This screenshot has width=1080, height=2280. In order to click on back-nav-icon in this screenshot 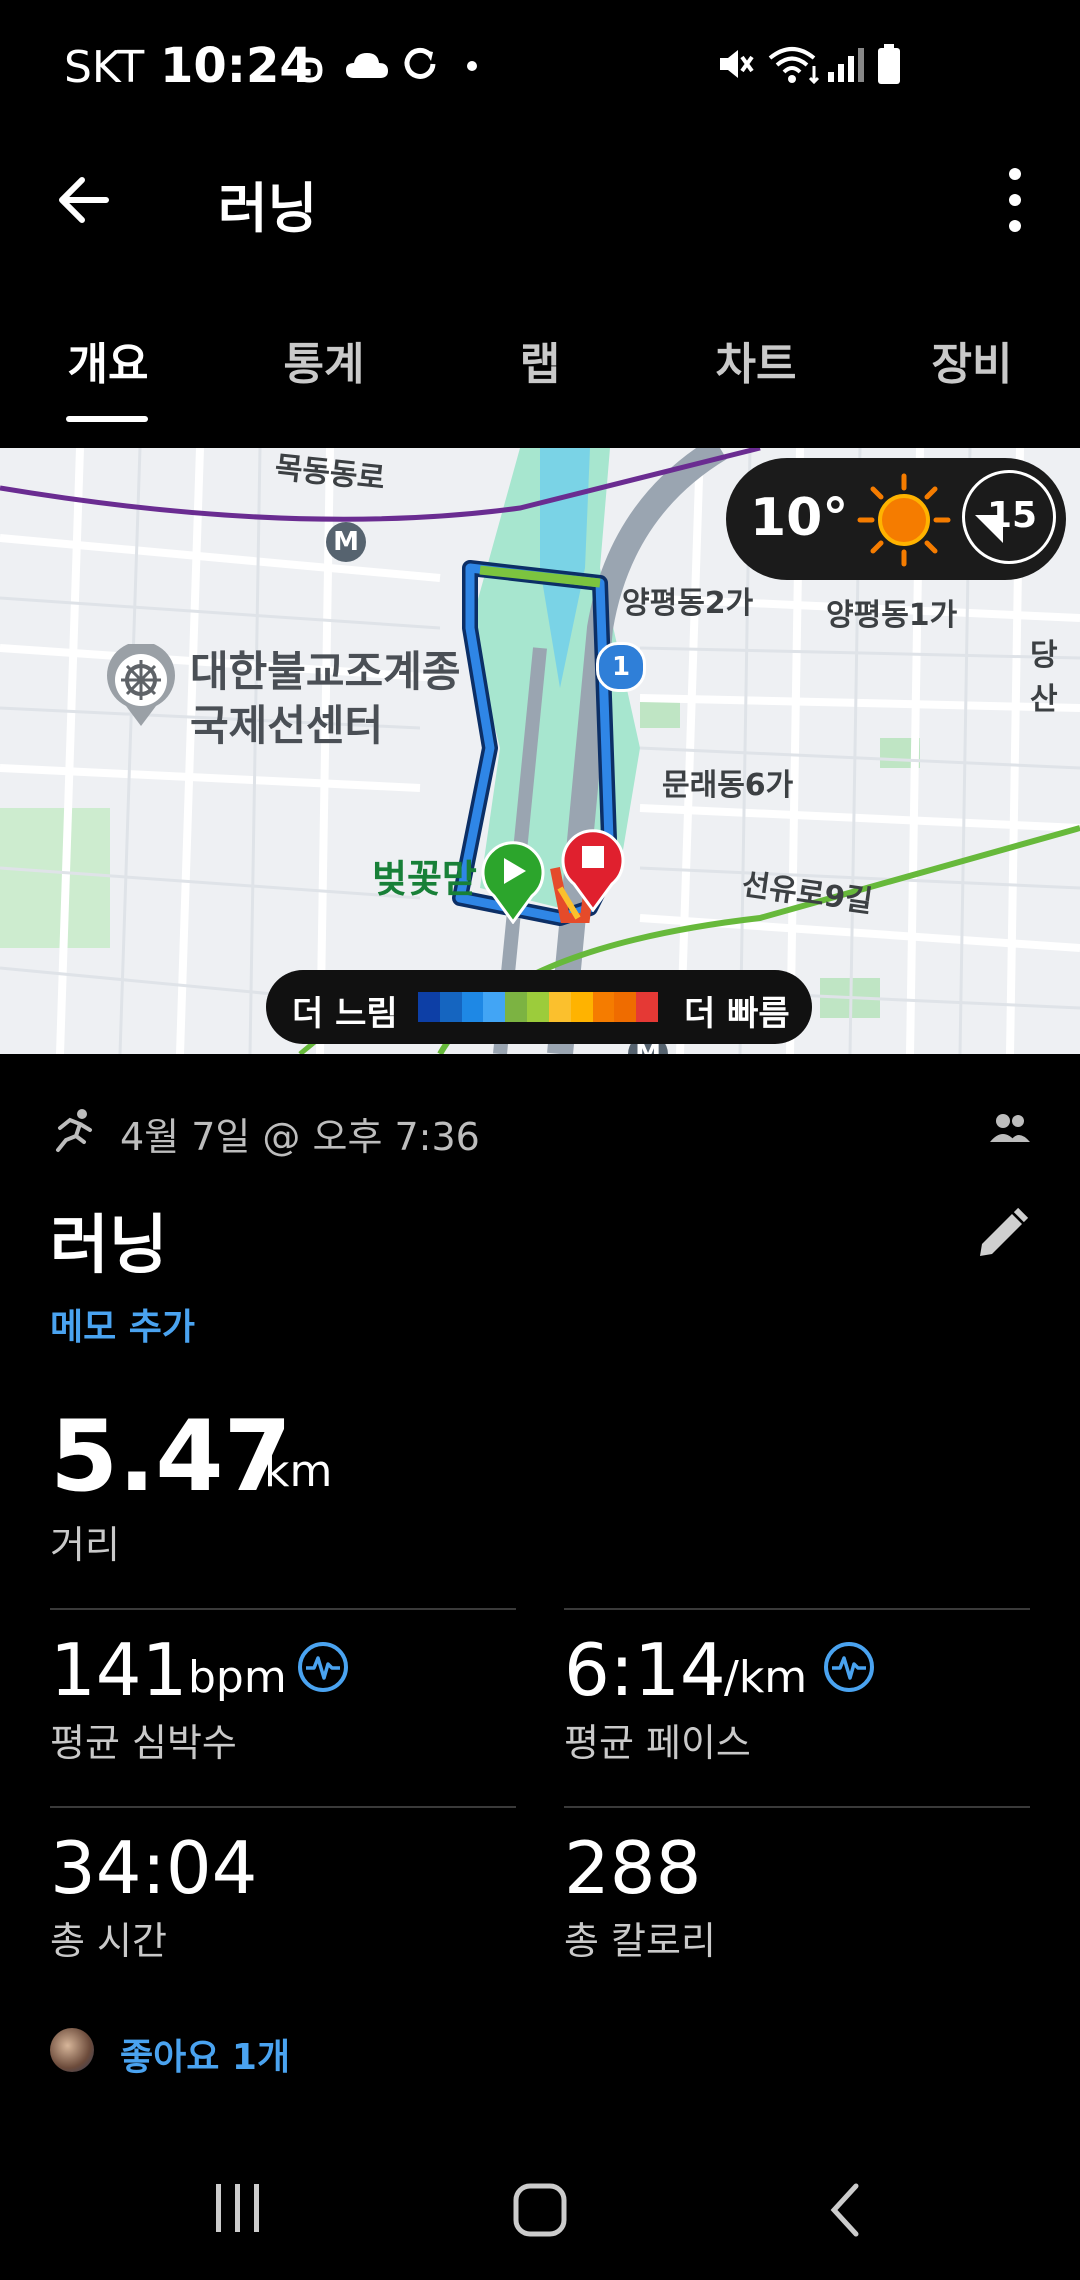, I will do `click(845, 2210)`.